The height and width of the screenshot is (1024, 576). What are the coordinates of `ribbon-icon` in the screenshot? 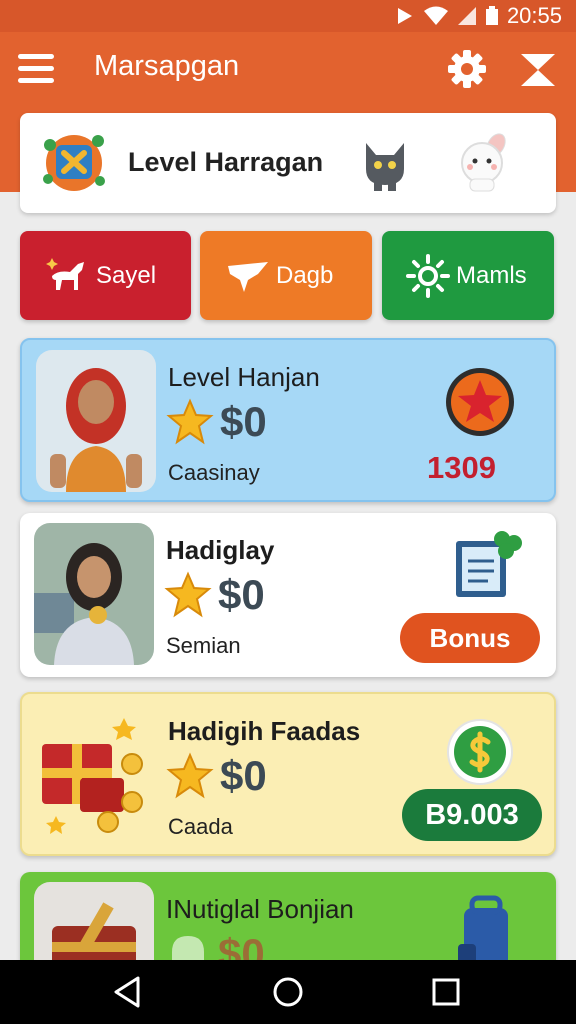 It's located at (248, 276).